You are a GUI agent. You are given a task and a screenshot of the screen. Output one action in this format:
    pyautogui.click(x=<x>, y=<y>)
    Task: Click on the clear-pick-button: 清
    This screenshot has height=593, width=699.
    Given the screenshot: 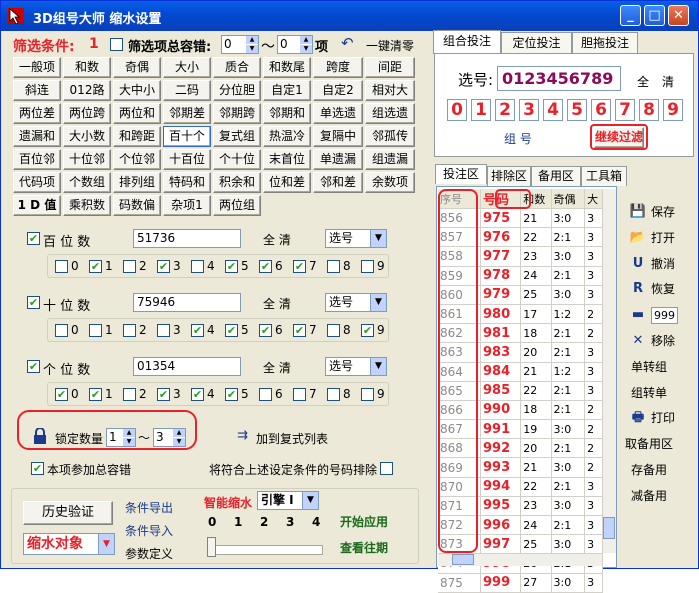 What is the action you would take?
    pyautogui.click(x=668, y=81)
    